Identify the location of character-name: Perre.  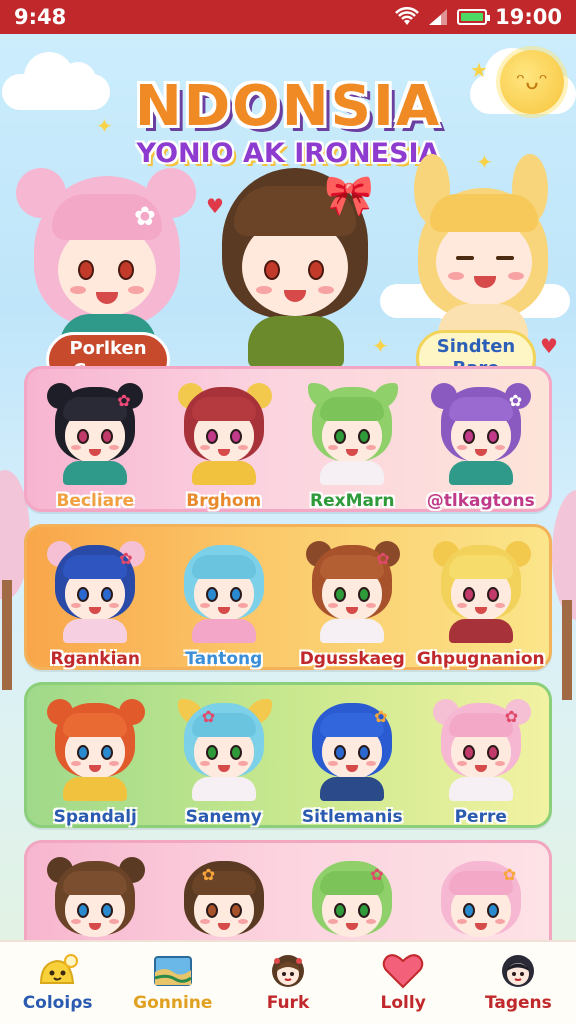
(480, 817).